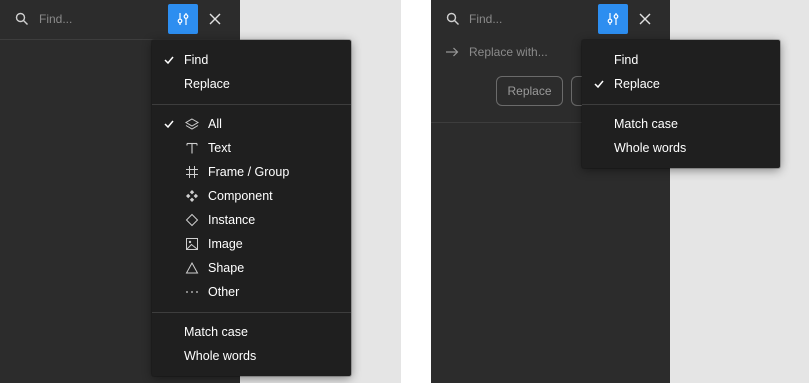 The image size is (809, 383). I want to click on menu-item-label: Text, so click(219, 148).